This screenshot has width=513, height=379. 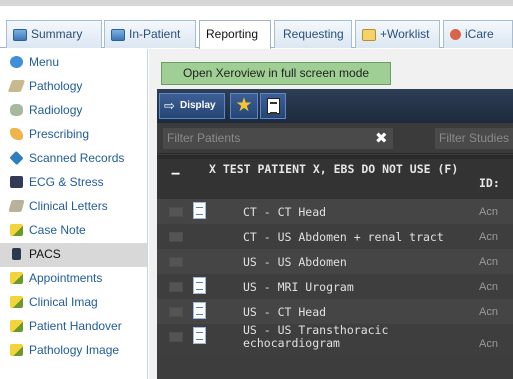 I want to click on sidebar-item-clinical-imag: Clinical Imag, so click(x=73, y=303).